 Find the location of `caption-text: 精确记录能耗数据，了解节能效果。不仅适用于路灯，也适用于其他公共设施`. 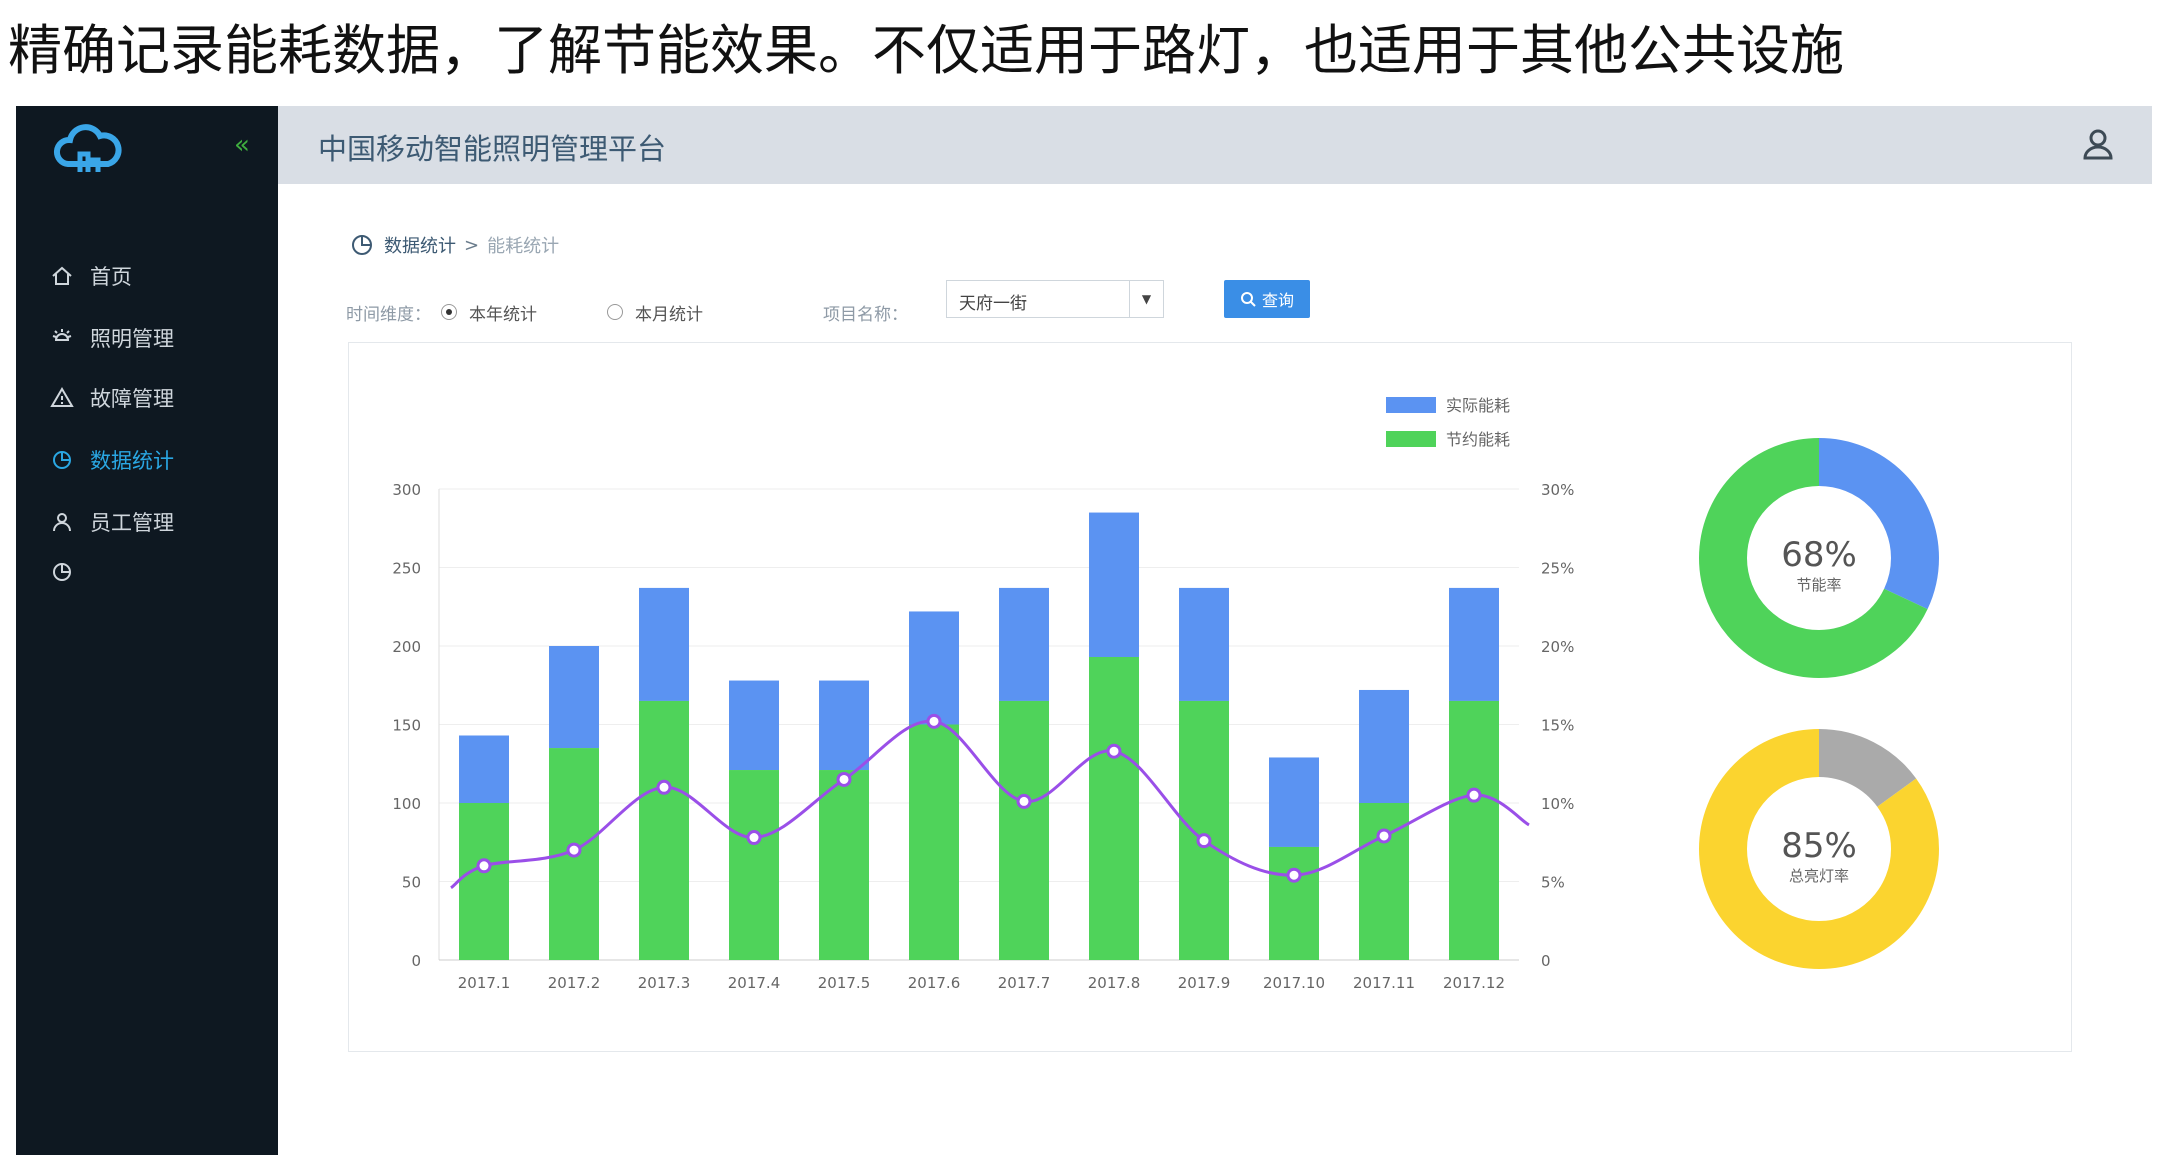

caption-text: 精确记录能耗数据，了解节能效果。不仅适用于路灯，也适用于其他公共设施 is located at coordinates (926, 50).